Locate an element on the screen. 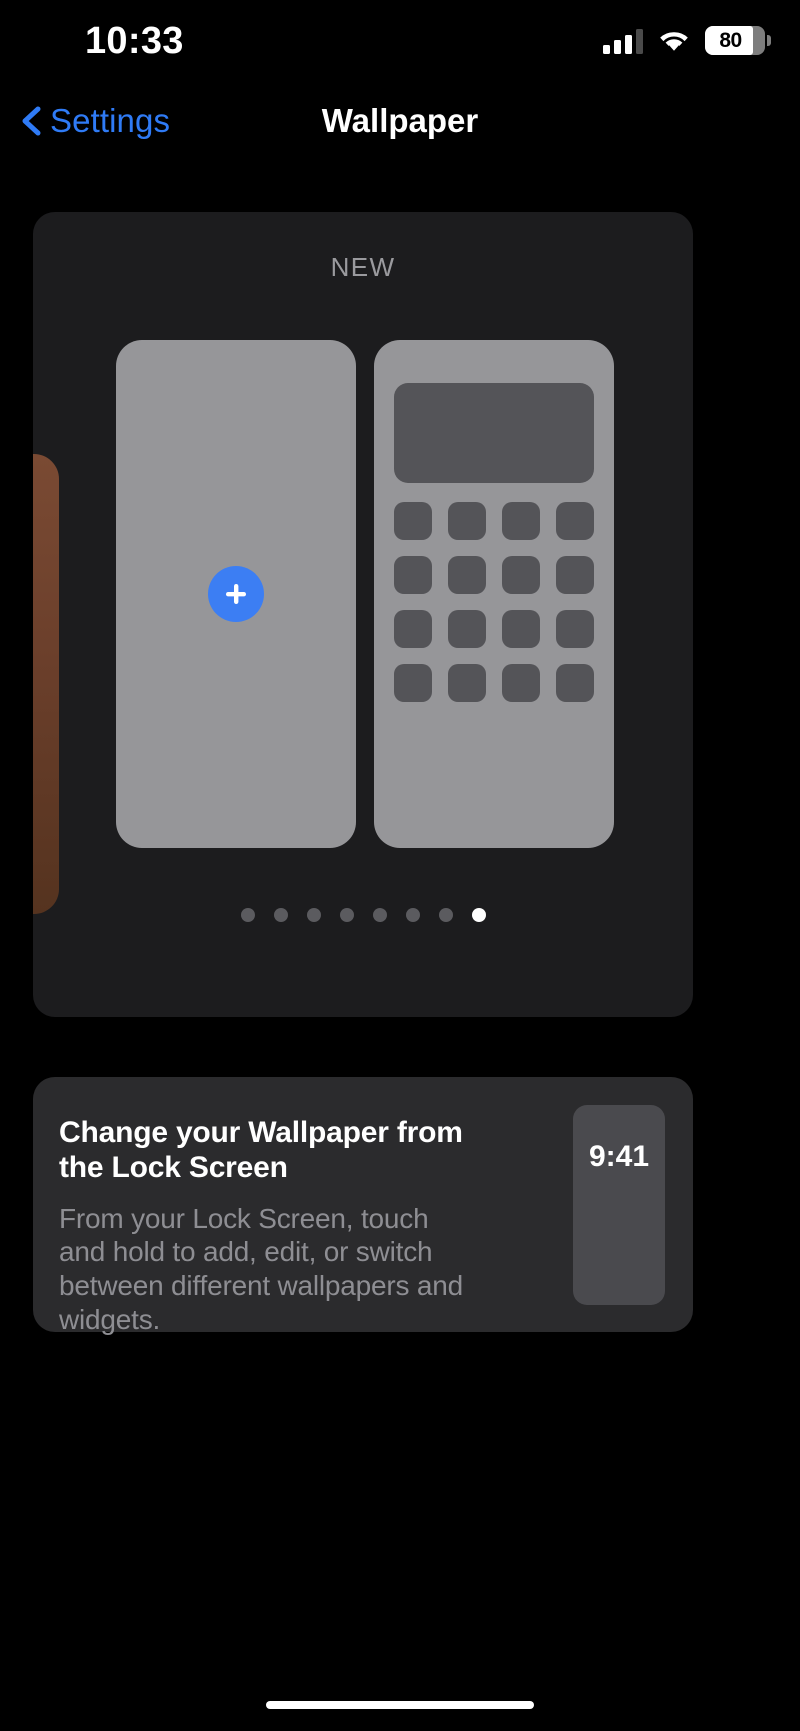 The height and width of the screenshot is (1731, 800). status-bar: 10:33 80 is located at coordinates (400, 42).